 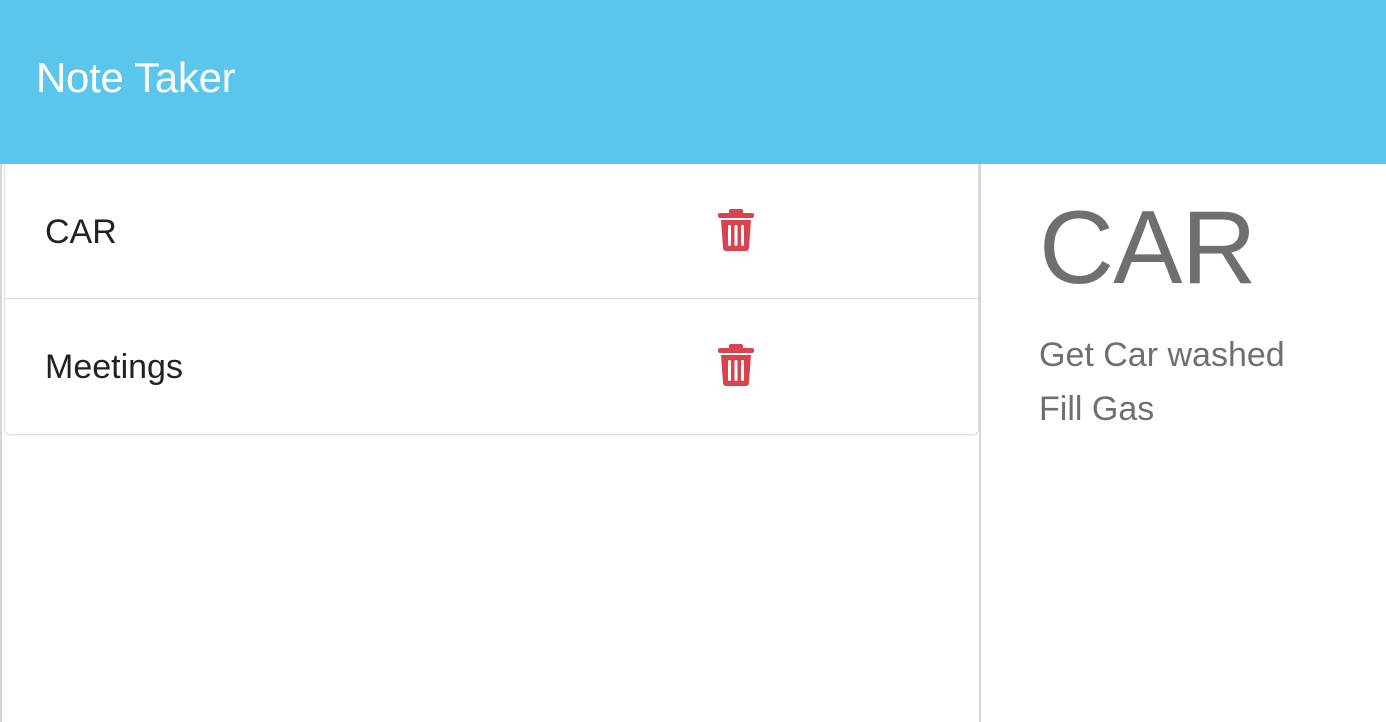 I want to click on note-body-display: Get Car washed Fill Gas, so click(x=1162, y=382).